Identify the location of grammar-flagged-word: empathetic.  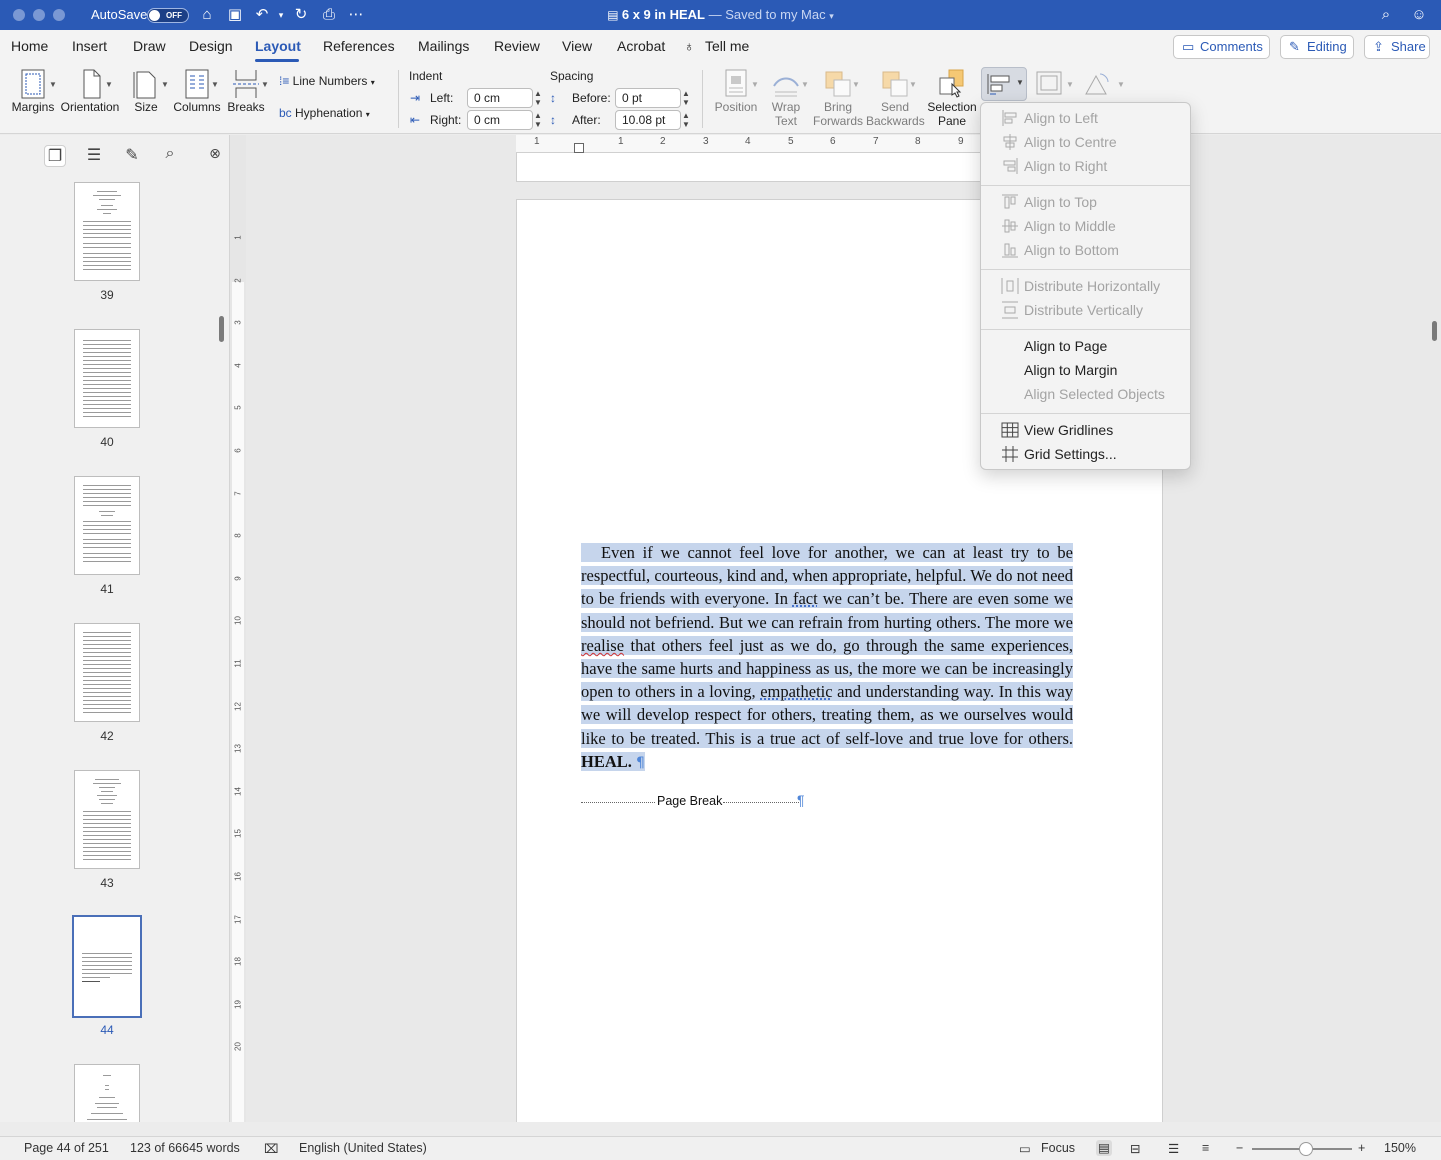
(796, 691).